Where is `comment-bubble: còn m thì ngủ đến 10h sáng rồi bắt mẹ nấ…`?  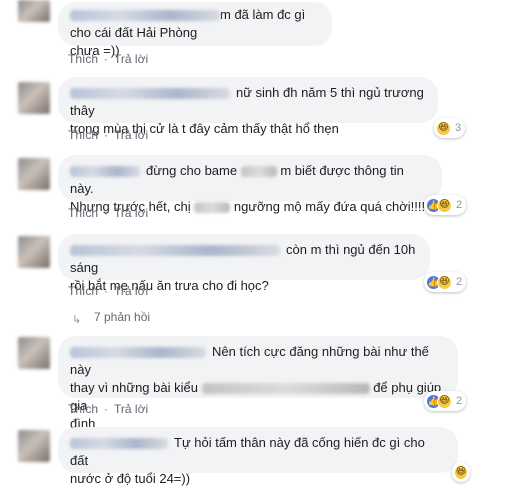
comment-bubble: còn m thì ngủ đến 10h sáng rồi bắt mẹ nấ… is located at coordinates (244, 263).